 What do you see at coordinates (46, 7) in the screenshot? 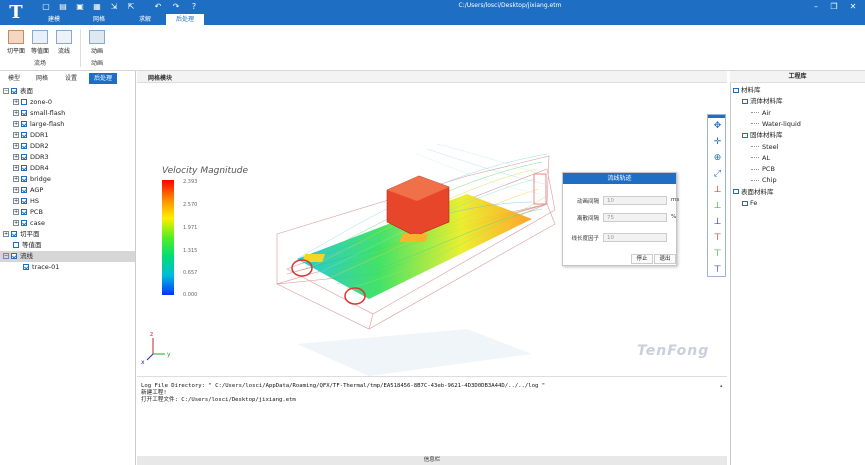
I see `new-file-icon: ▢` at bounding box center [46, 7].